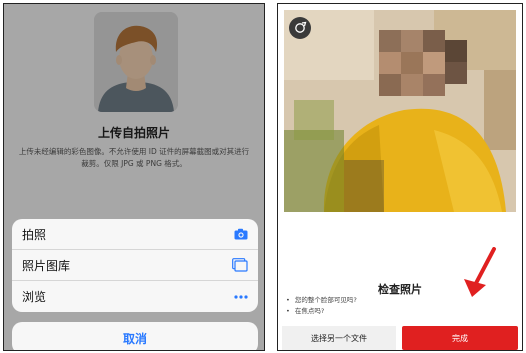 This screenshot has width=526, height=353. What do you see at coordinates (34, 297) in the screenshot?
I see `sheet-item-label: 浏览` at bounding box center [34, 297].